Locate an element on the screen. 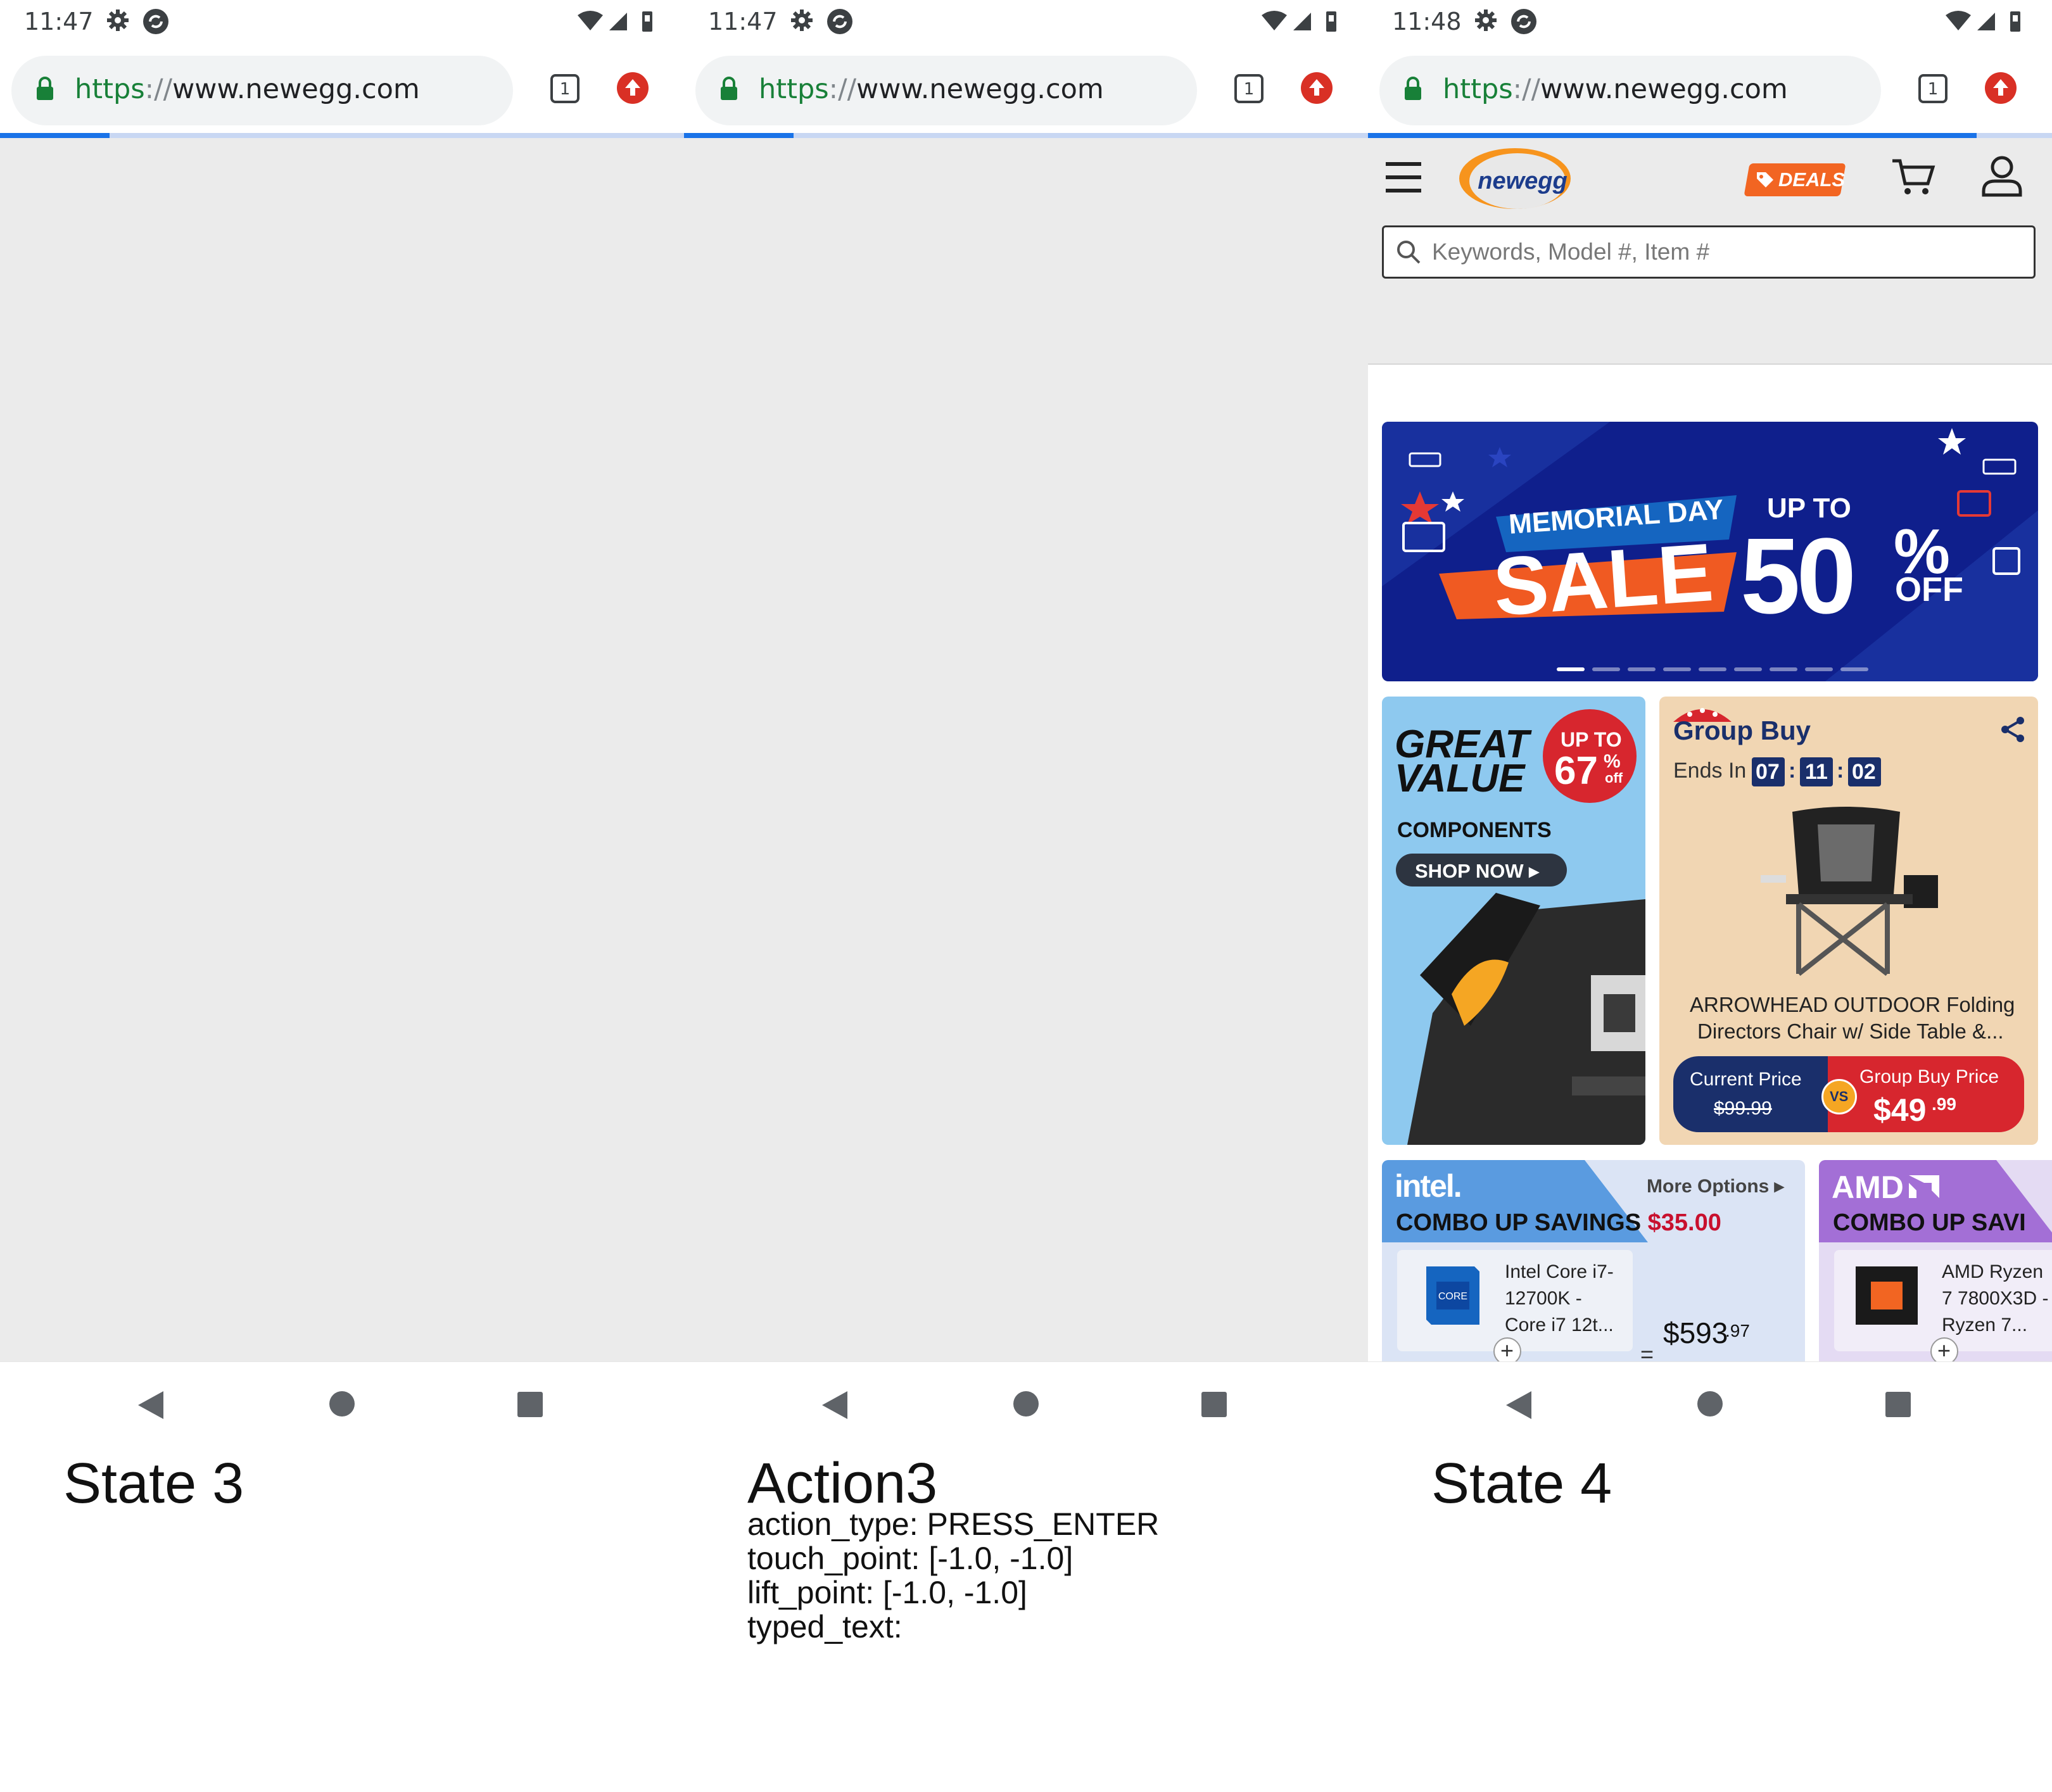 The height and width of the screenshot is (1792, 2052). memorial-day-banner: MEMORIAL DAY SALE UP TO 50 % OFF is located at coordinates (1710, 551).